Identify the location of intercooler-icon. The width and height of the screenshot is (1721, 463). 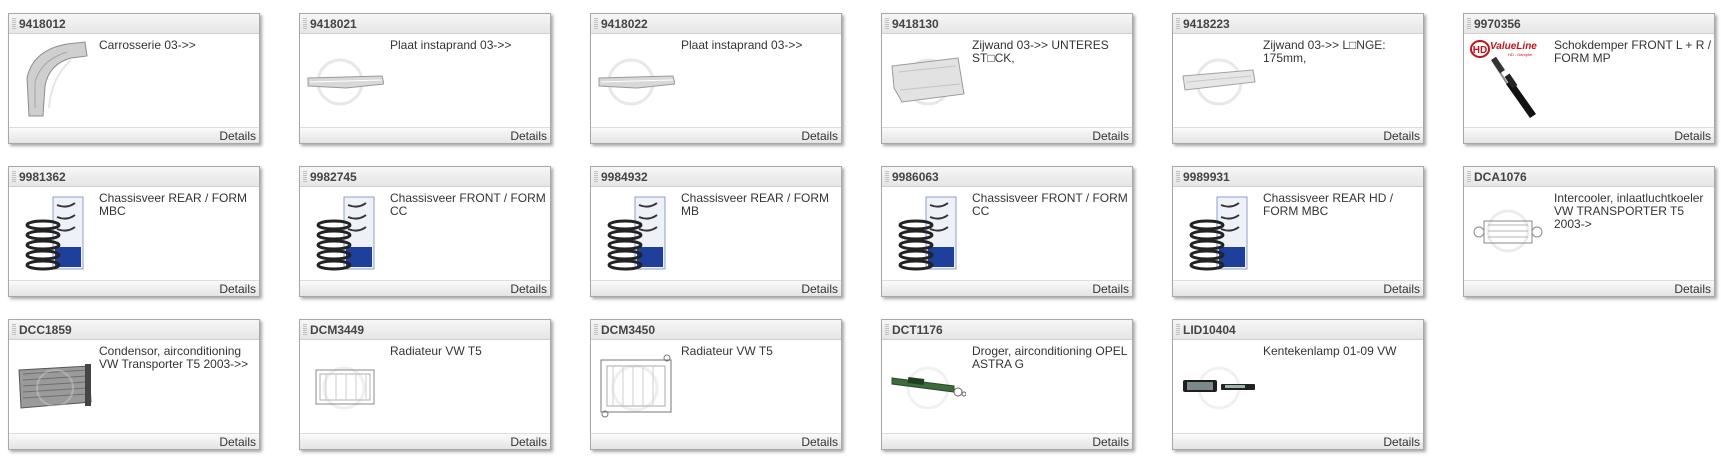
(1508, 231).